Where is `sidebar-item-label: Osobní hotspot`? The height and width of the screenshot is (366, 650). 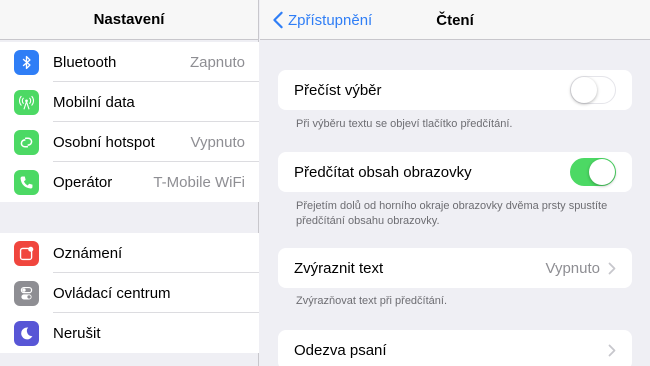 sidebar-item-label: Osobní hotspot is located at coordinates (104, 142).